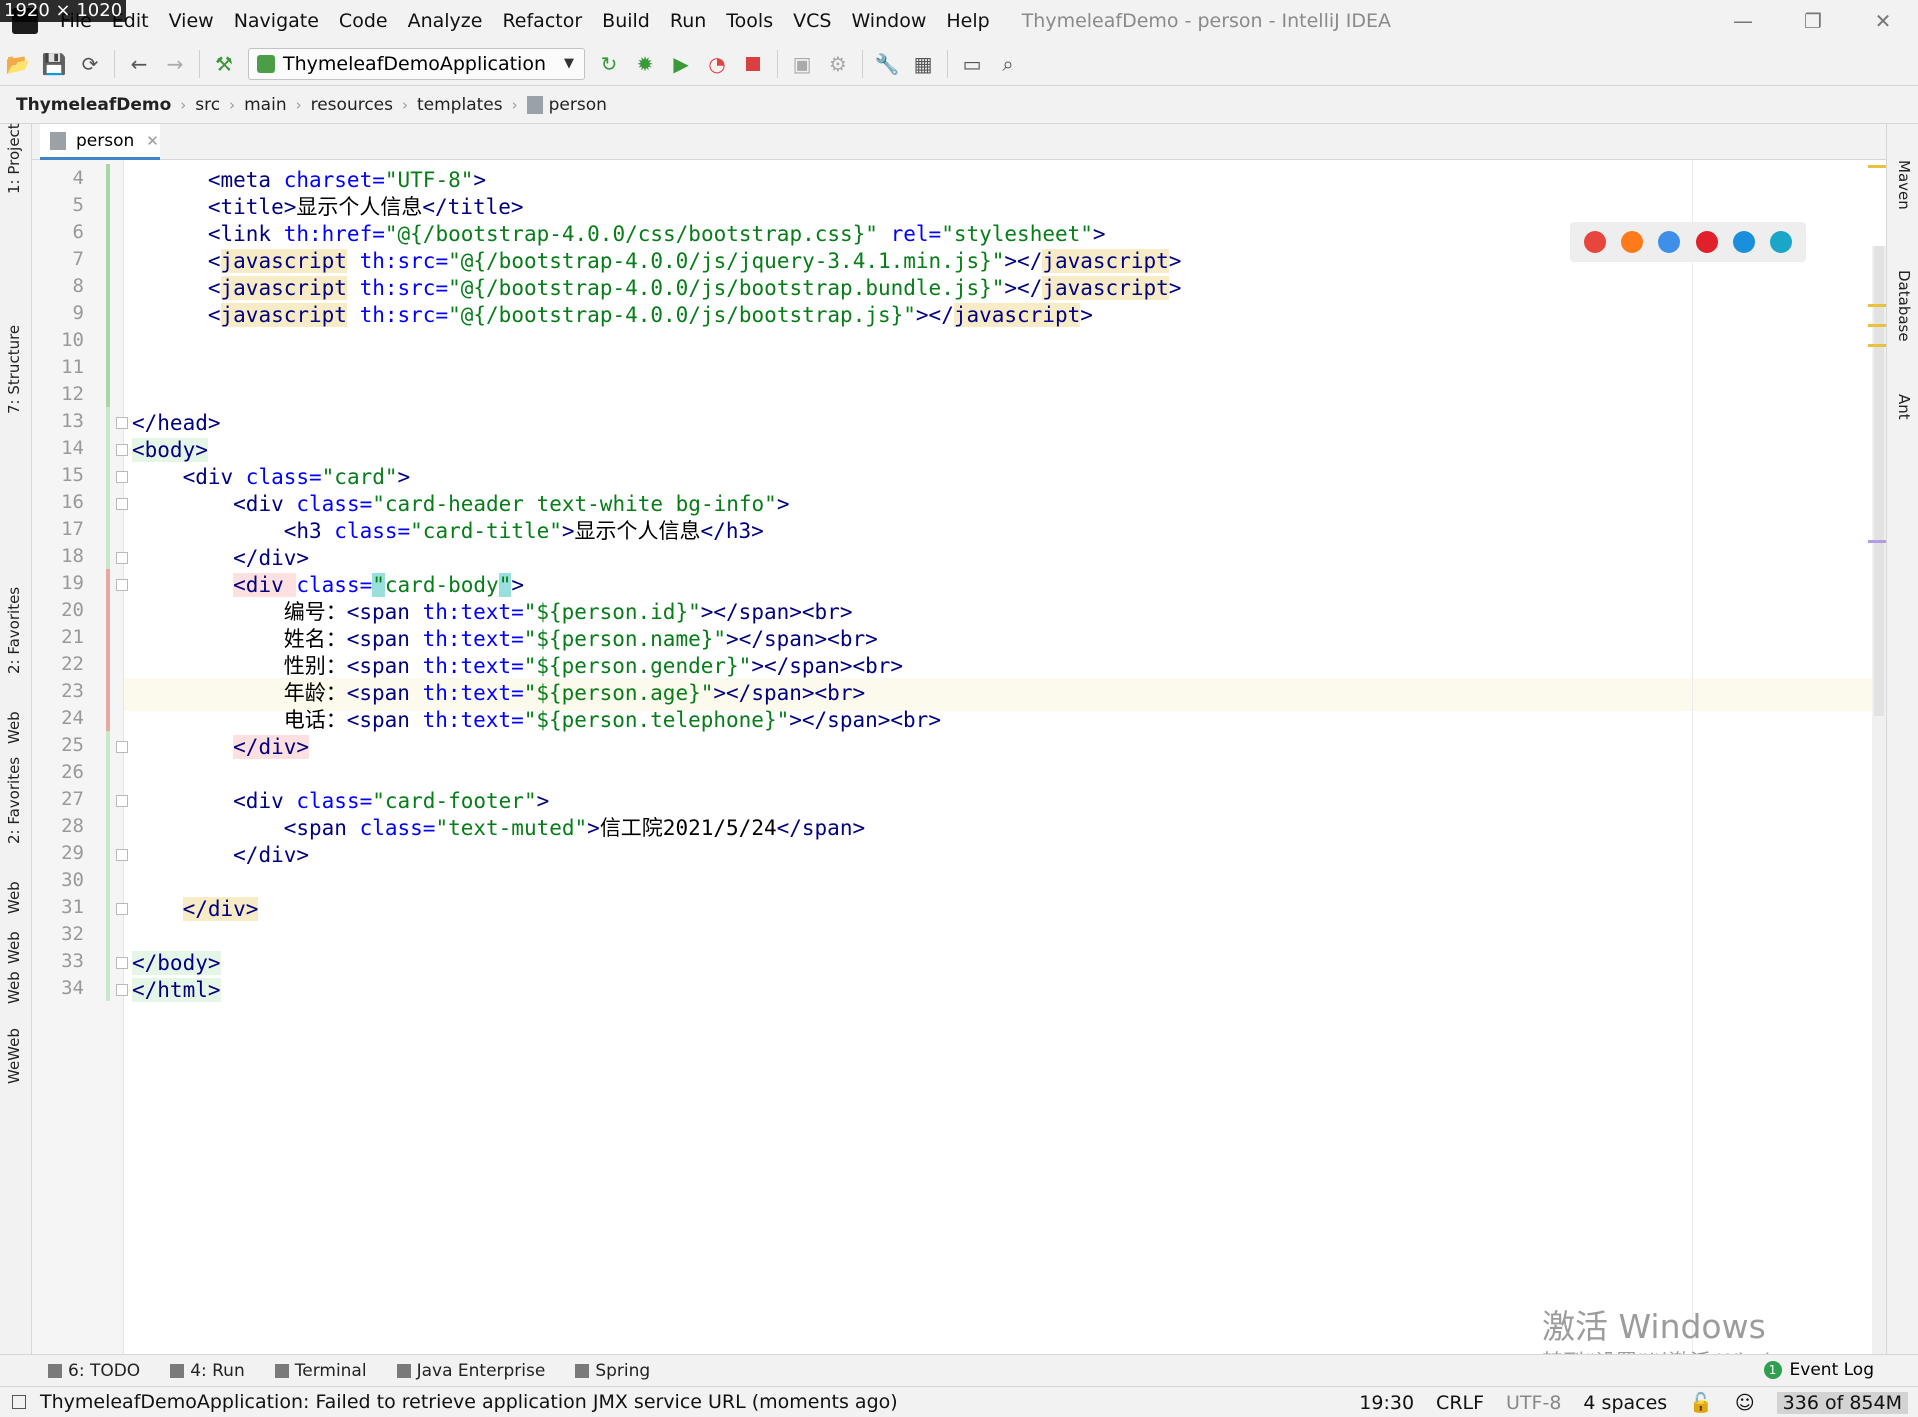 This screenshot has height=1417, width=1918. I want to click on line-number: 24, so click(58, 718).